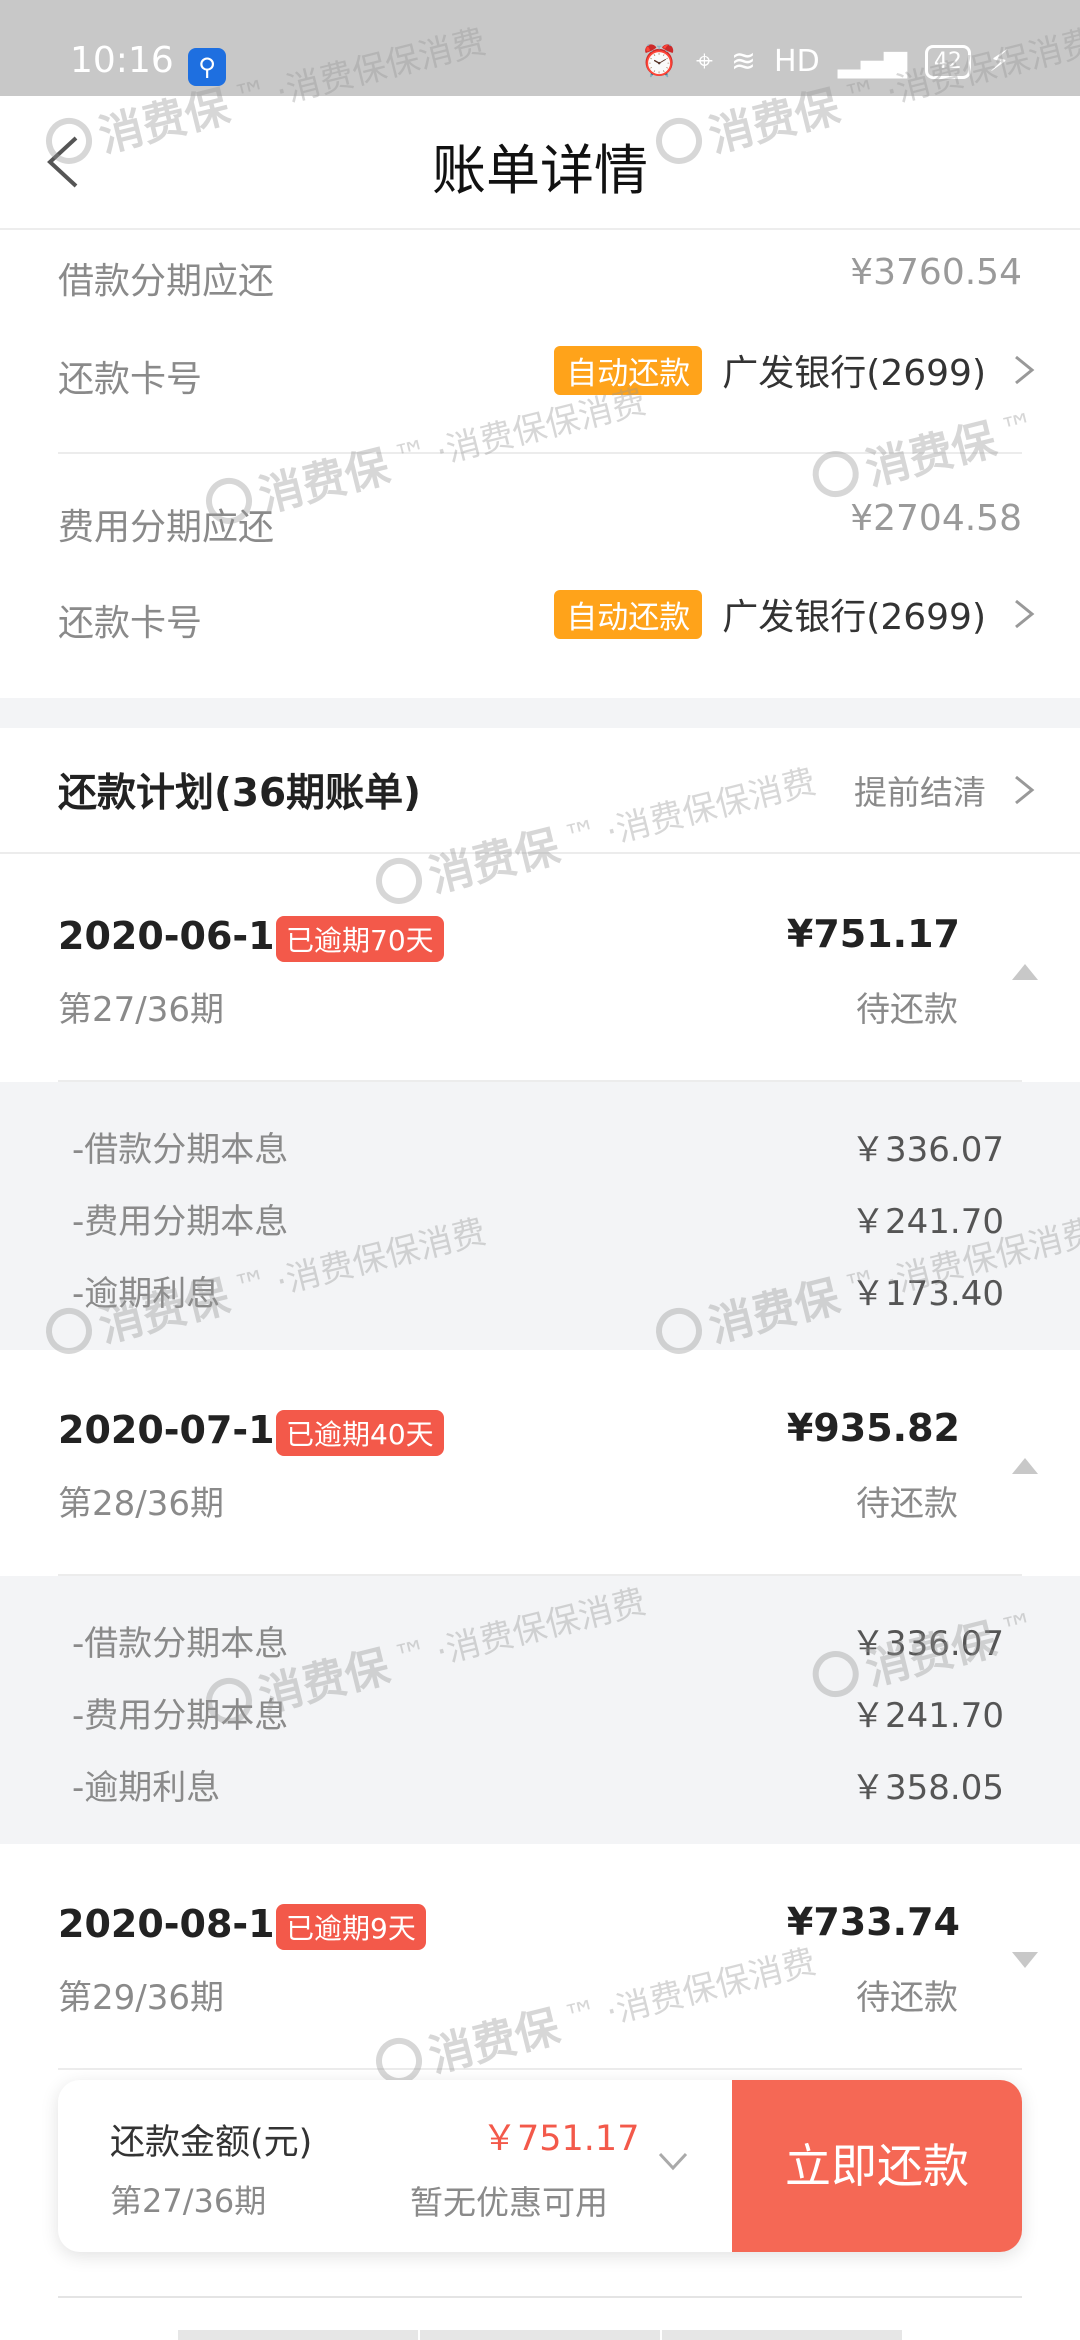  What do you see at coordinates (659, 61) in the screenshot?
I see `alarm-icon: ⏰` at bounding box center [659, 61].